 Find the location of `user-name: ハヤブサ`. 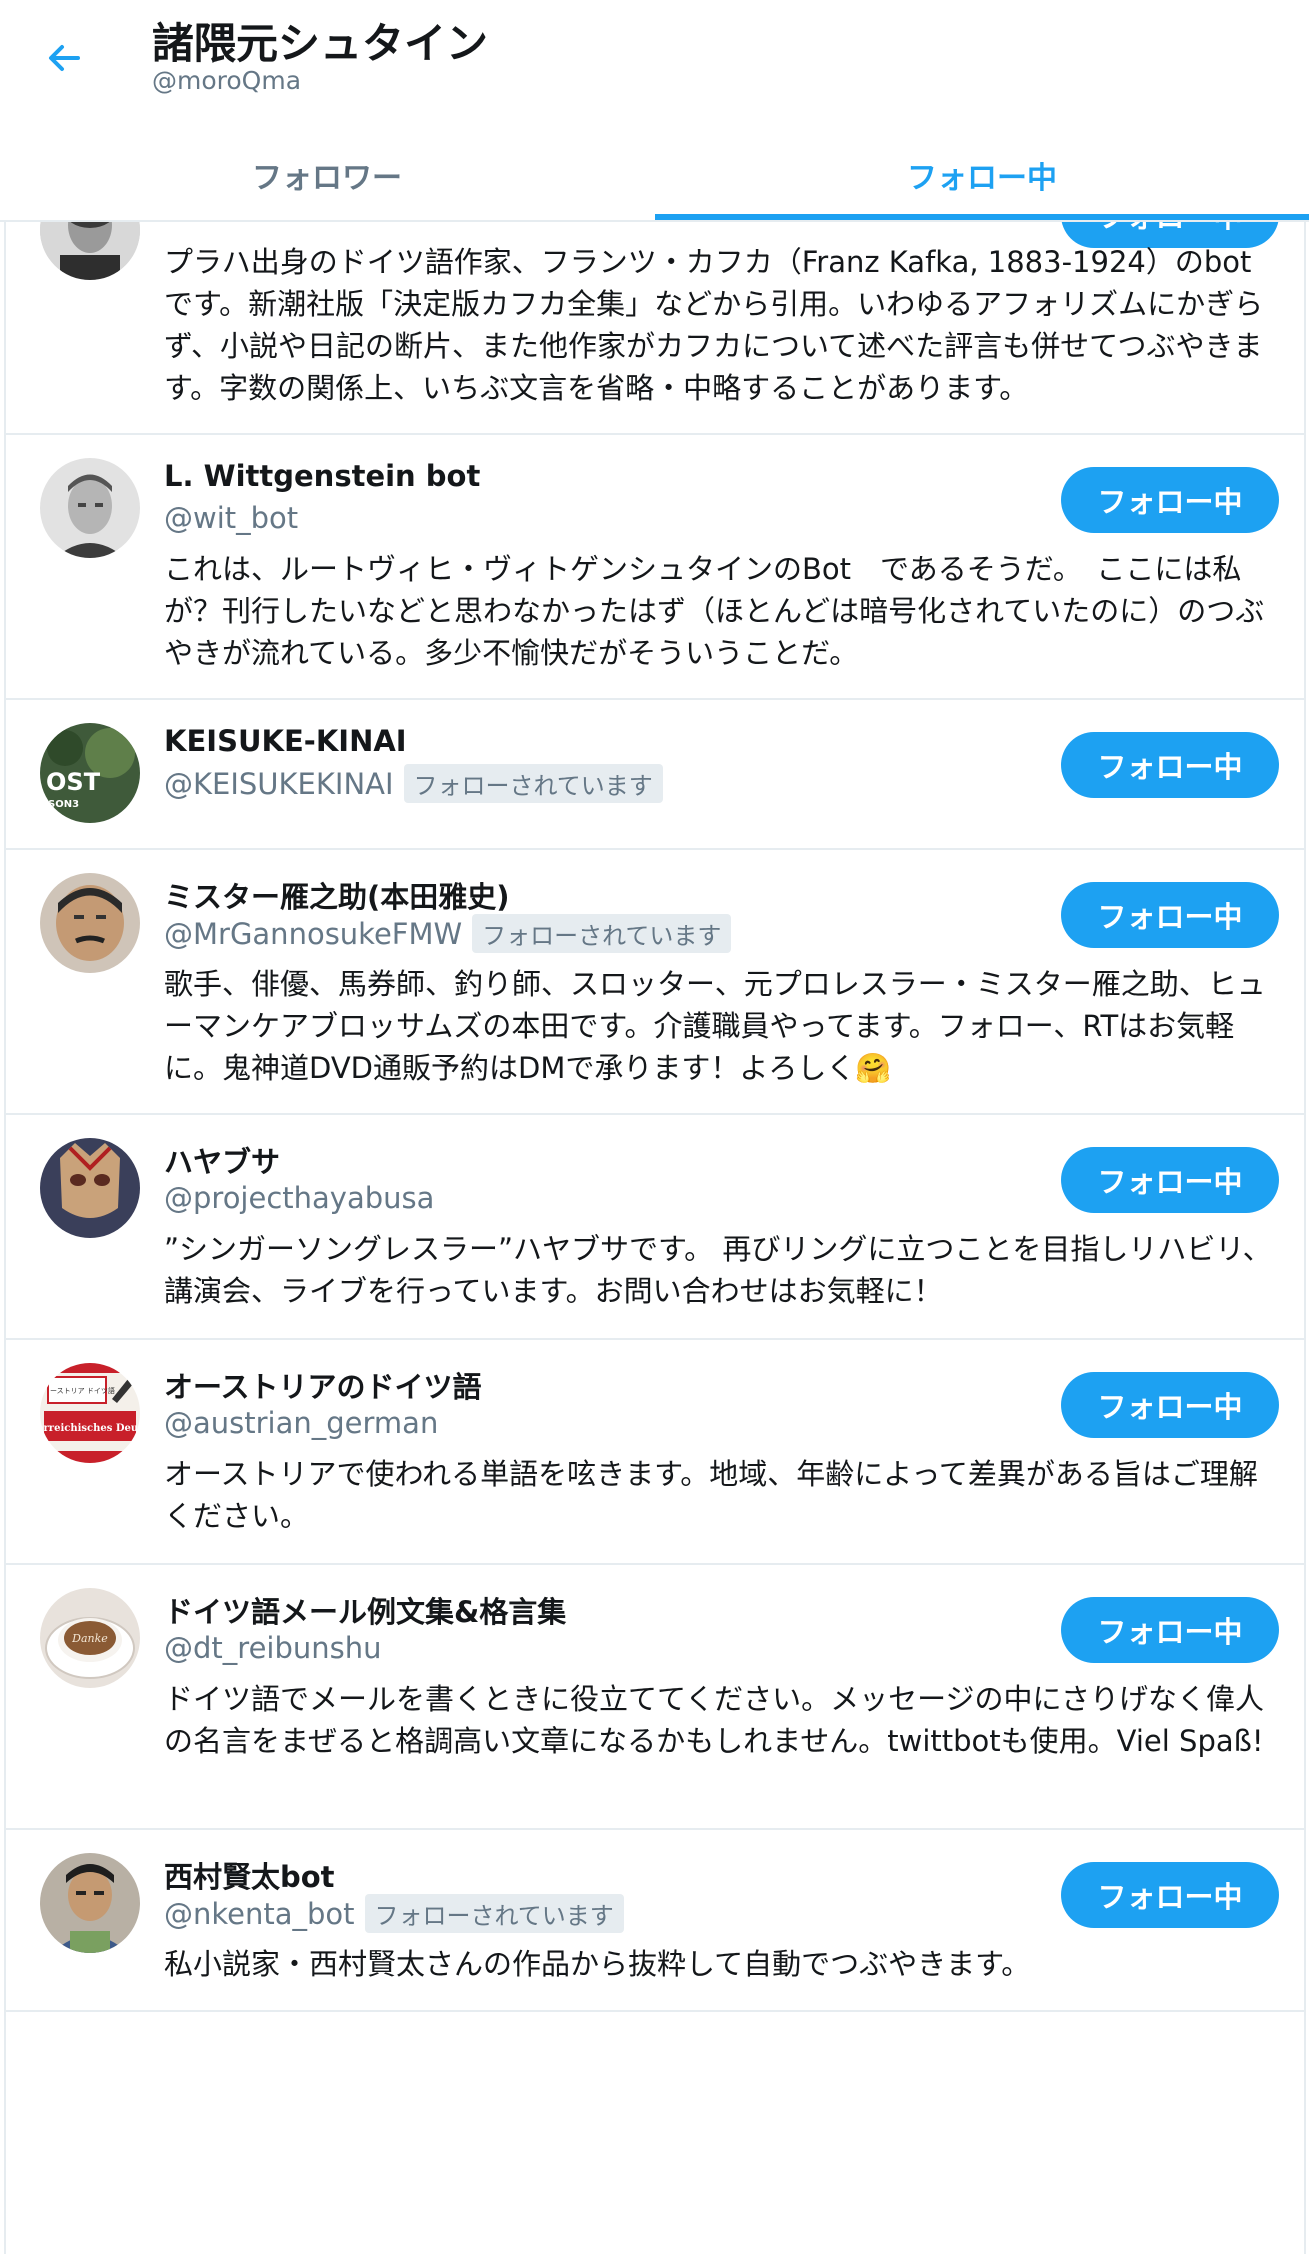

user-name: ハヤブサ is located at coordinates (222, 1160).